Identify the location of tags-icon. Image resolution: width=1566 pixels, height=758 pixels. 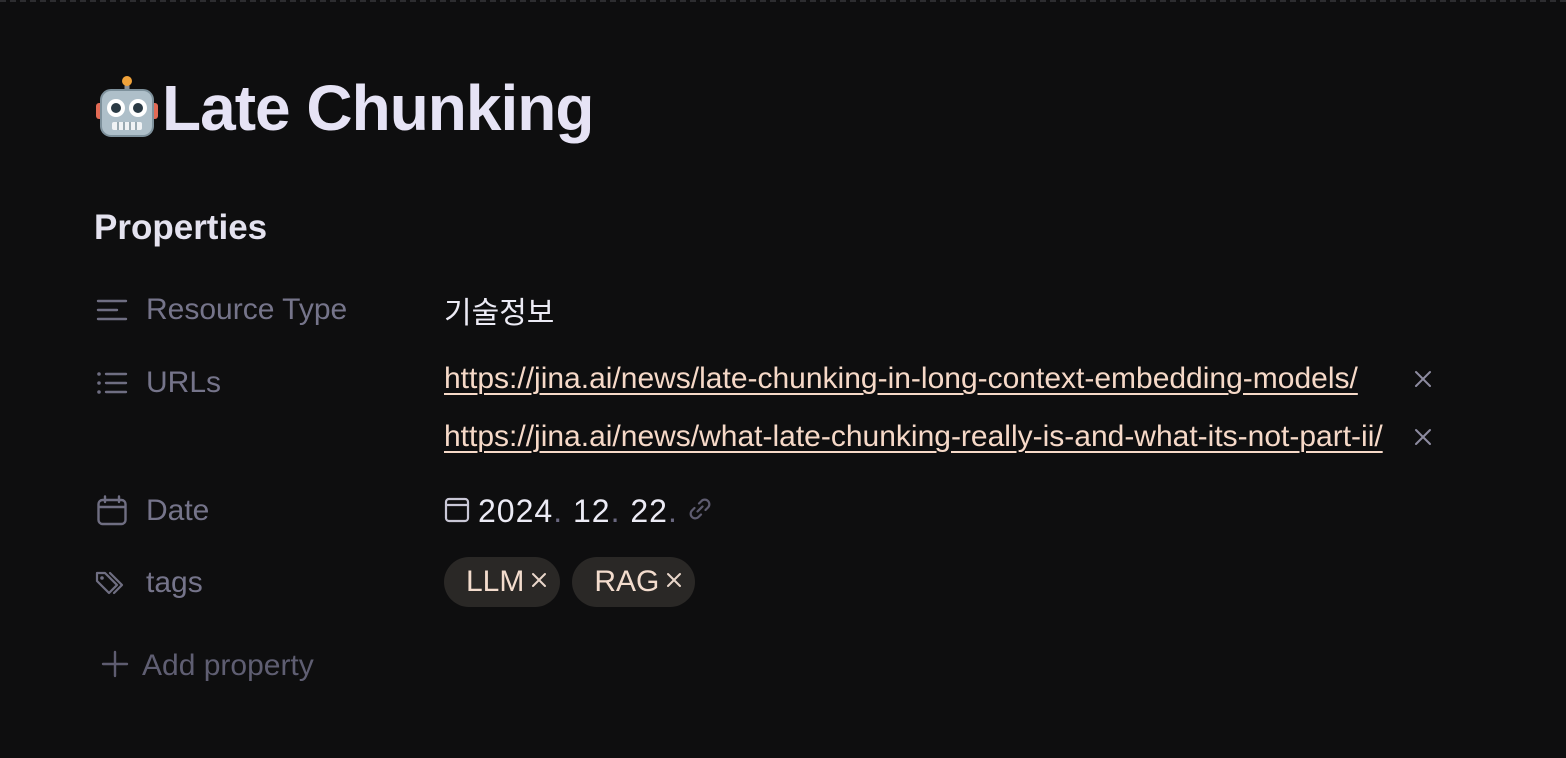
(112, 583).